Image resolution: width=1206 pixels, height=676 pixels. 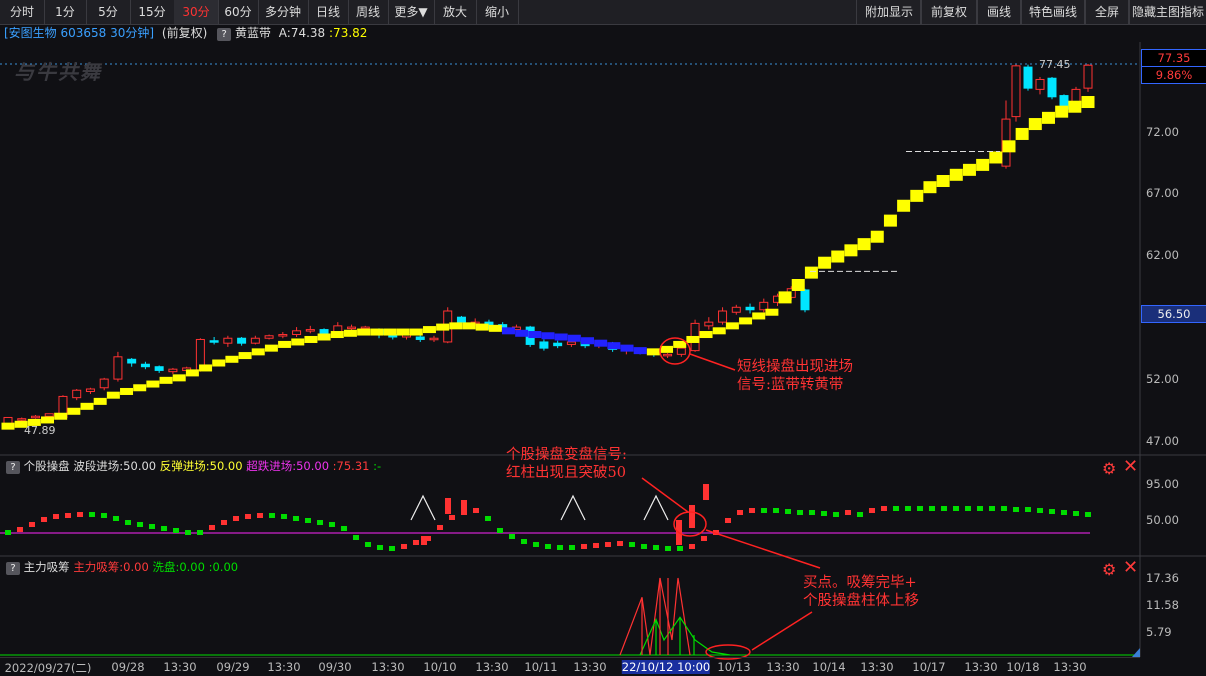 I want to click on panel3-tick: 11.58, so click(x=1162, y=605).